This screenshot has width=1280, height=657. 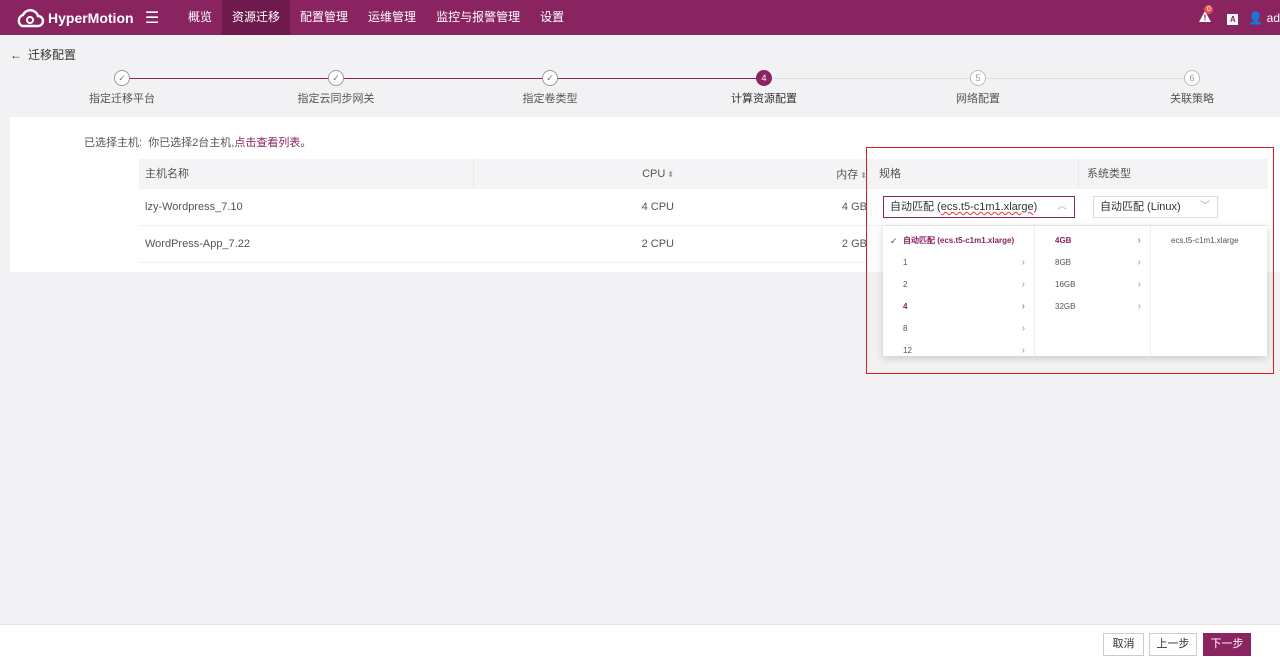 What do you see at coordinates (194, 207) in the screenshot?
I see `host-name: lzy-Wordpress_7.10` at bounding box center [194, 207].